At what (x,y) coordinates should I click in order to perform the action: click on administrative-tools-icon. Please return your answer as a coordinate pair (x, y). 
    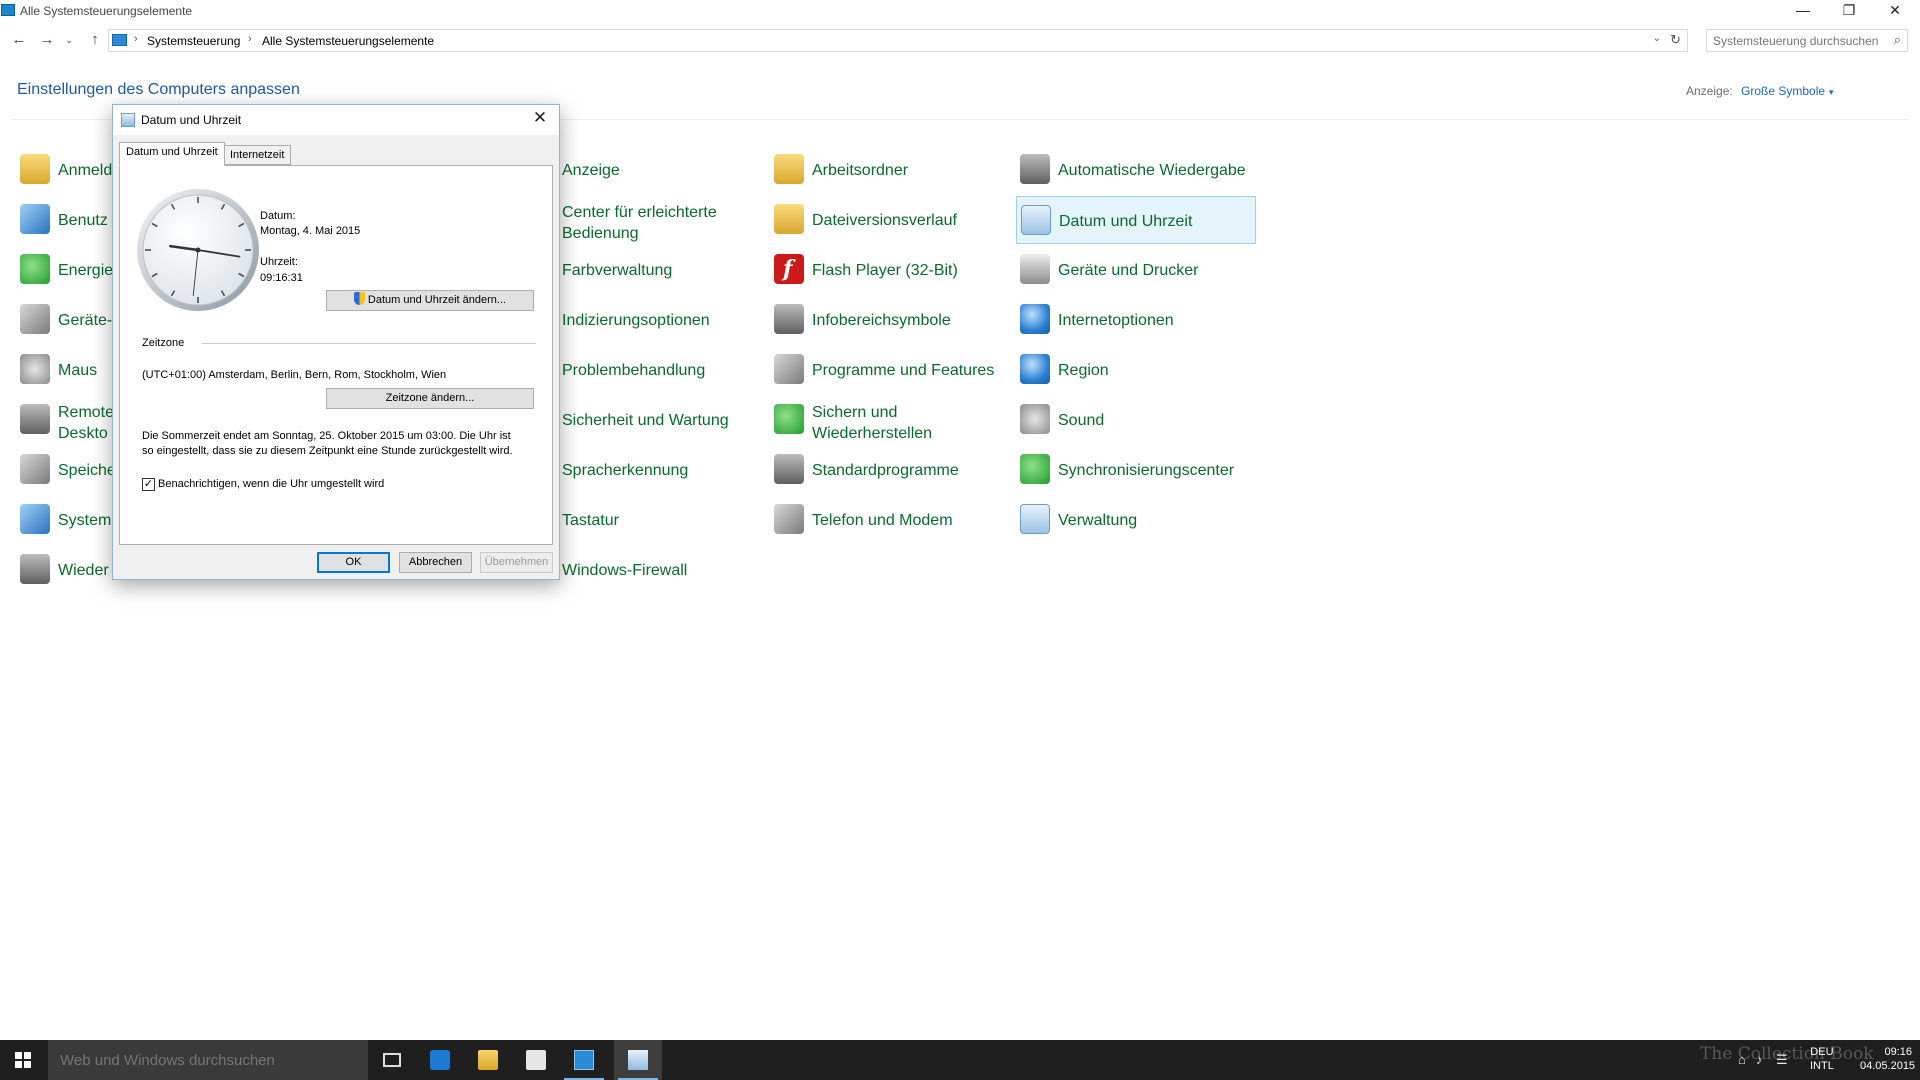
    Looking at the image, I should click on (1035, 519).